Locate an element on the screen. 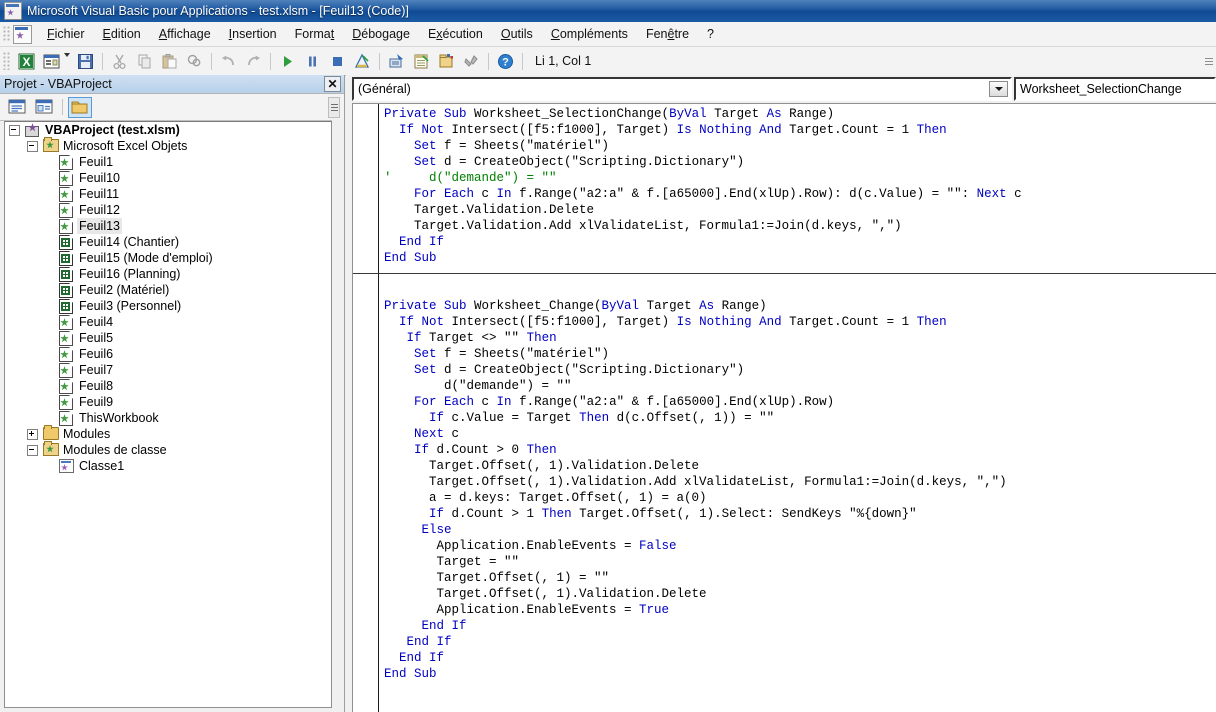 This screenshot has width=1216, height=712. project-toolbar-overflow-handle is located at coordinates (334, 107).